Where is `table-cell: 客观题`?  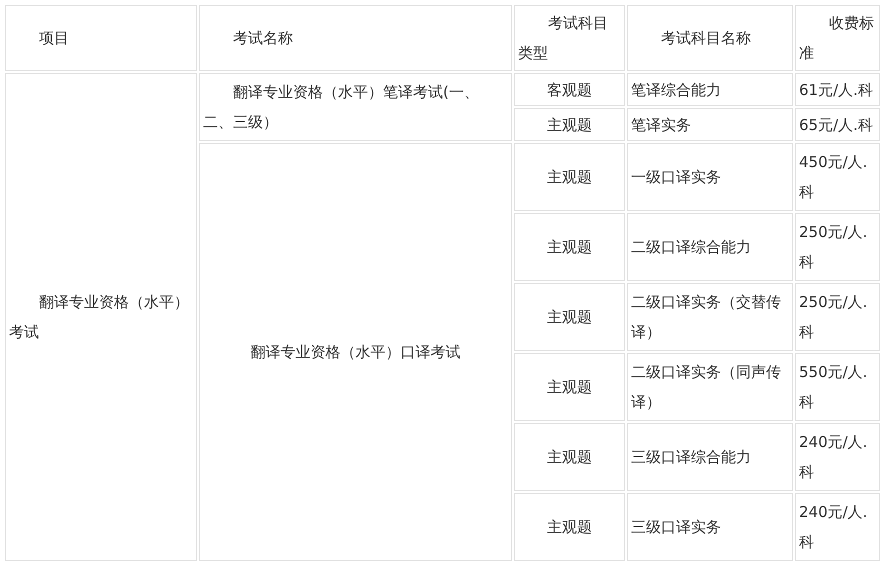 table-cell: 客观题 is located at coordinates (569, 89).